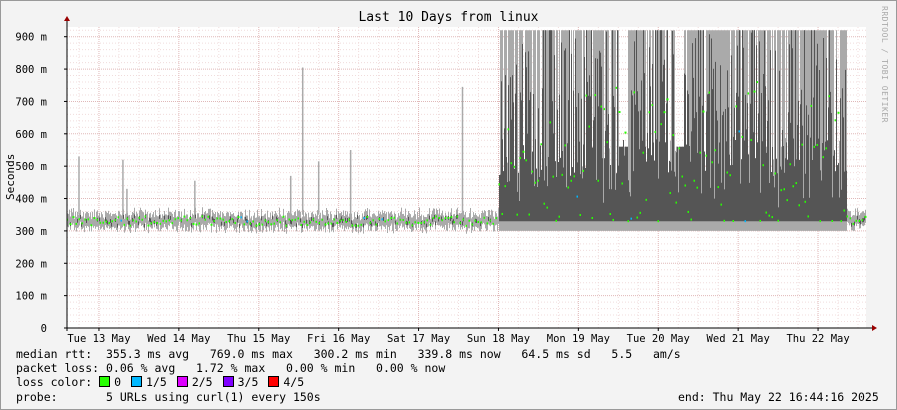 This screenshot has height=410, width=897. What do you see at coordinates (31, 102) in the screenshot?
I see `y-tick-label: 700 m` at bounding box center [31, 102].